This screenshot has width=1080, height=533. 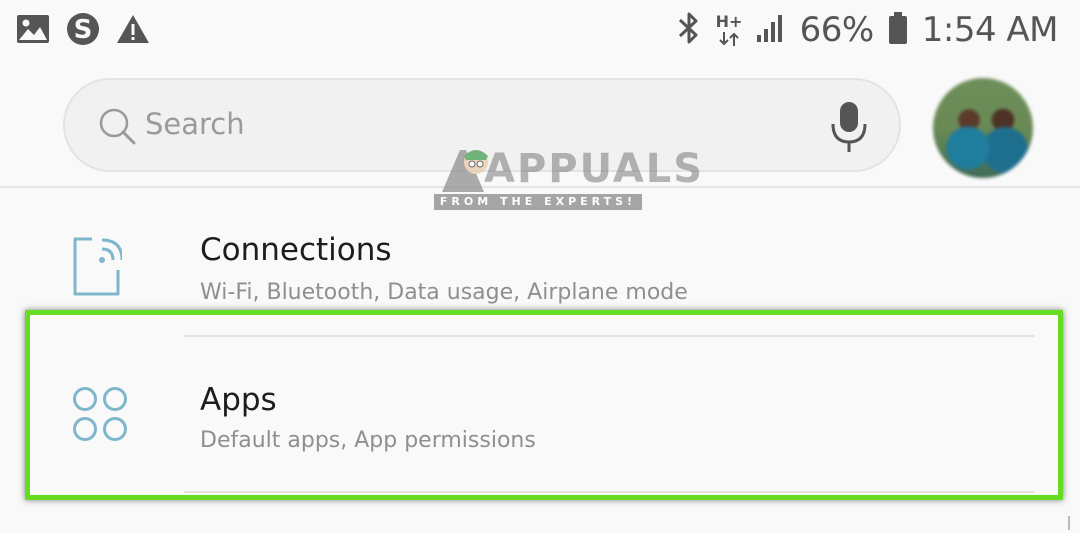 I want to click on search-icon, so click(x=117, y=128).